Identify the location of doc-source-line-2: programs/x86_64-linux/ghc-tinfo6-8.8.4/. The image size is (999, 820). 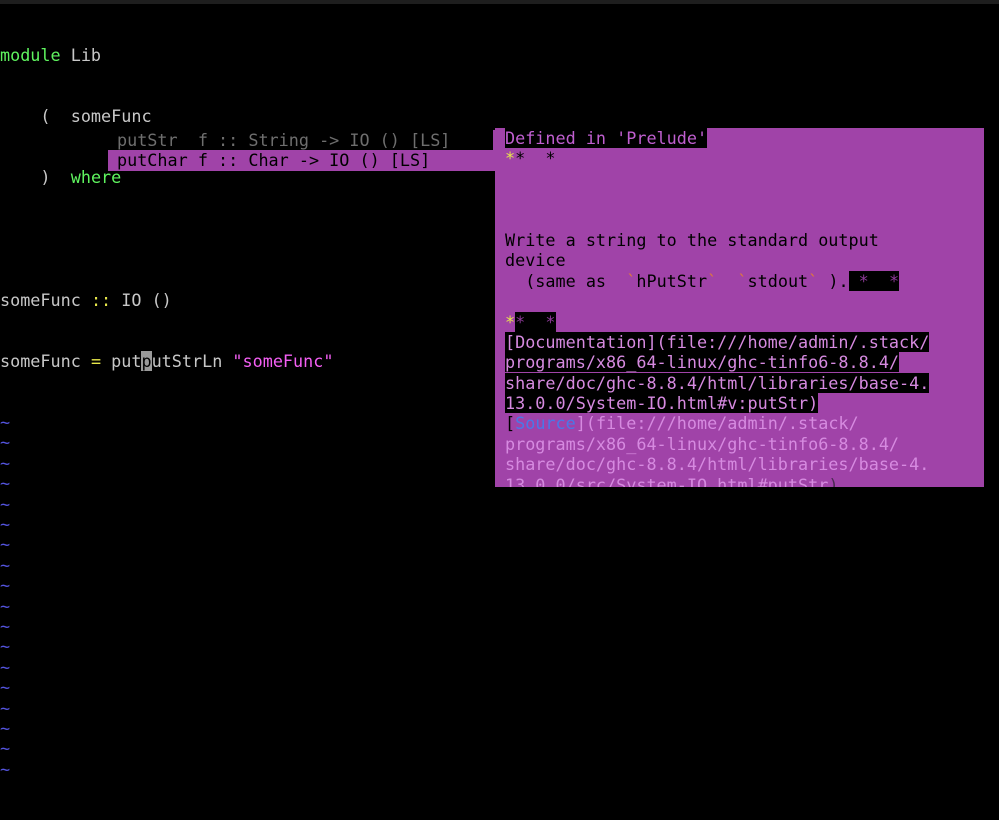
(739, 444).